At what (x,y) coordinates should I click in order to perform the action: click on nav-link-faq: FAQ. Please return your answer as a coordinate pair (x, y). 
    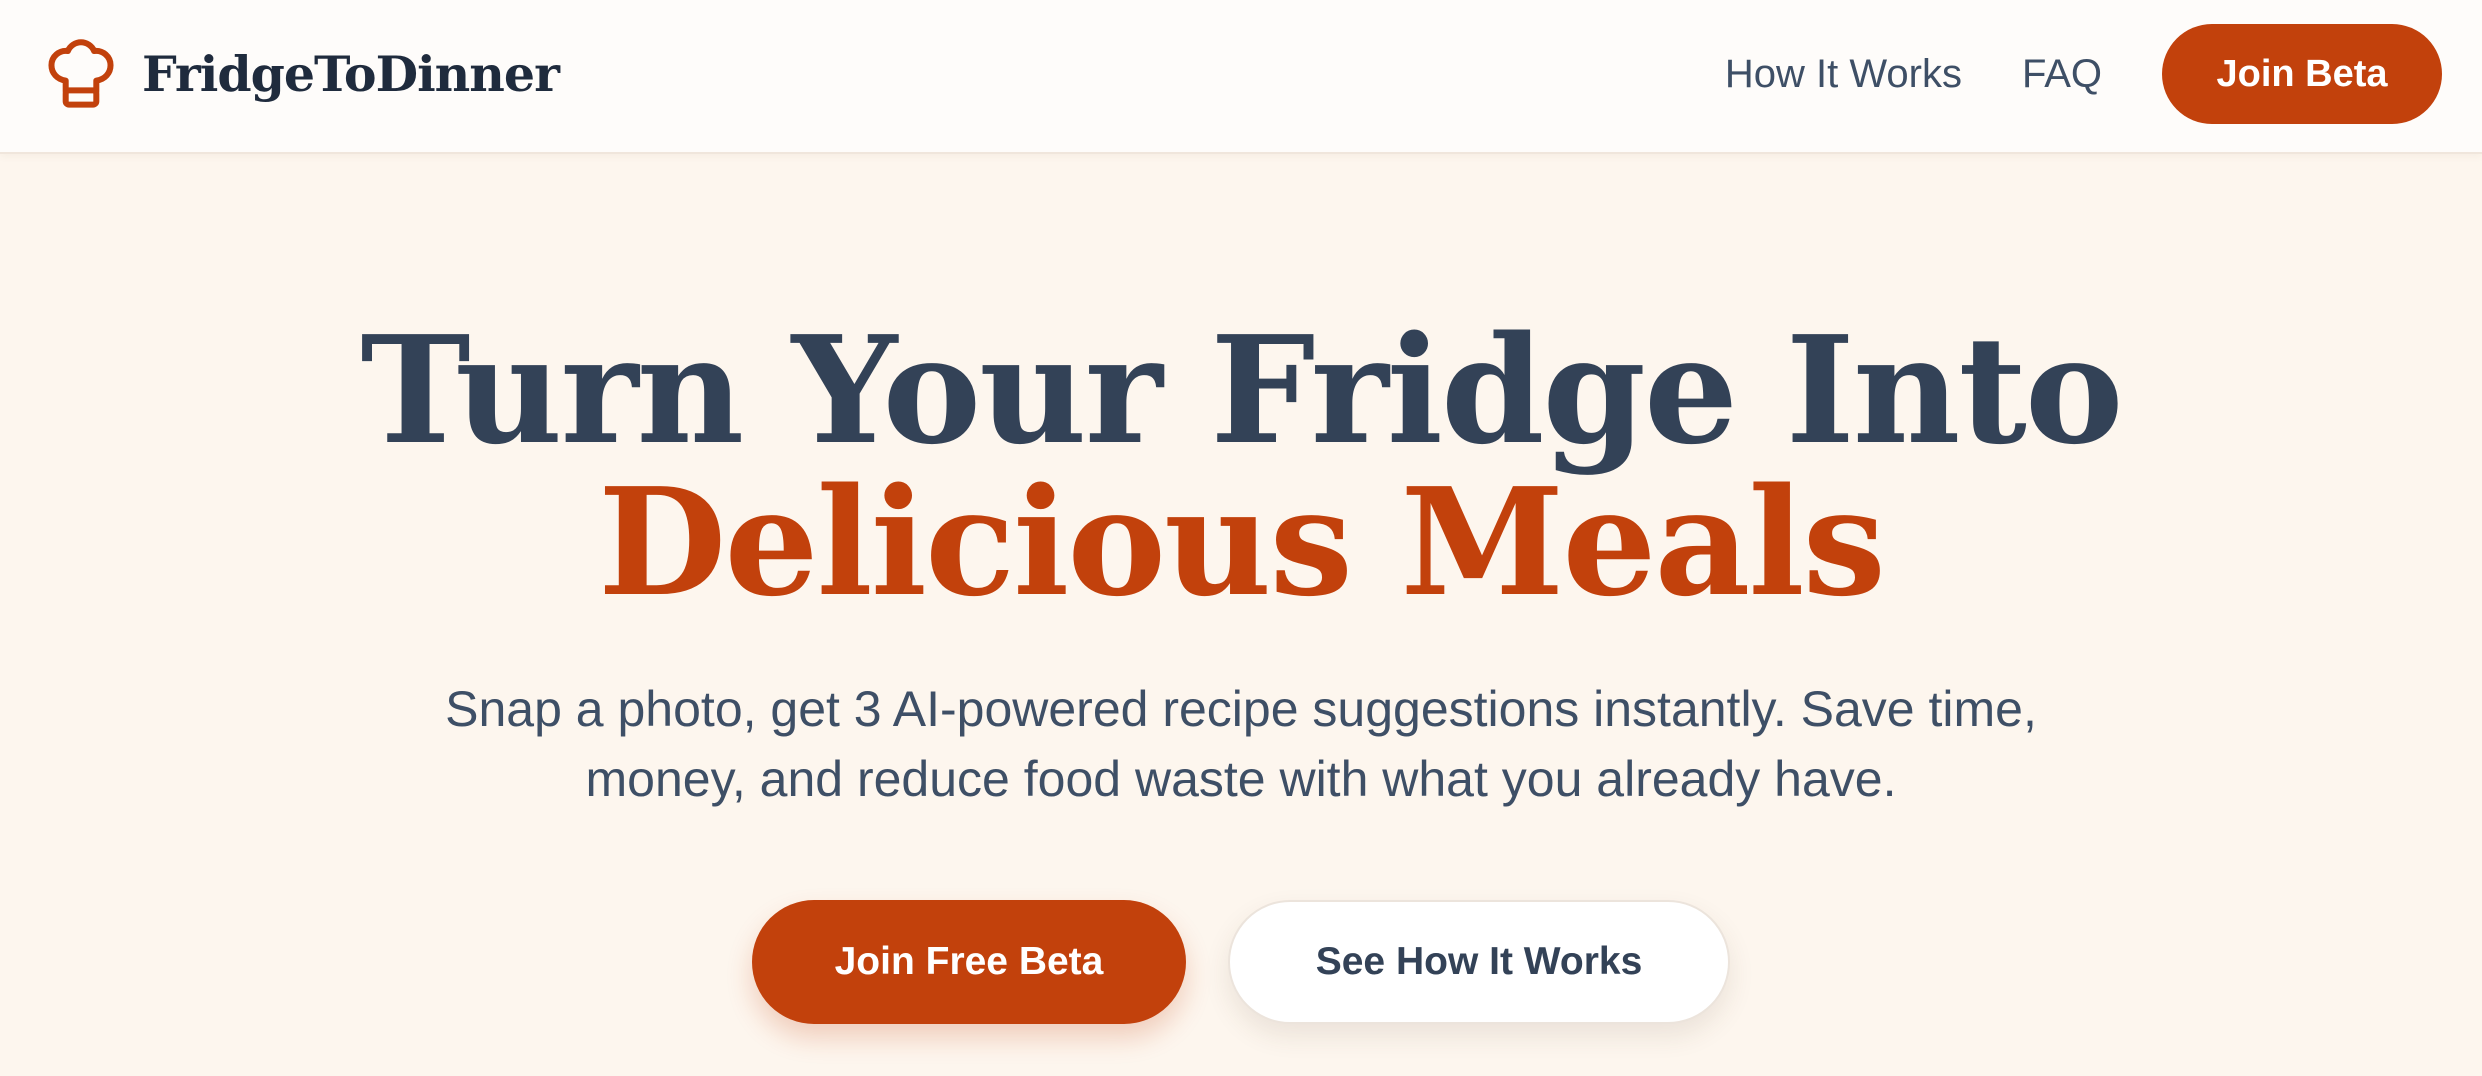
    Looking at the image, I should click on (2062, 74).